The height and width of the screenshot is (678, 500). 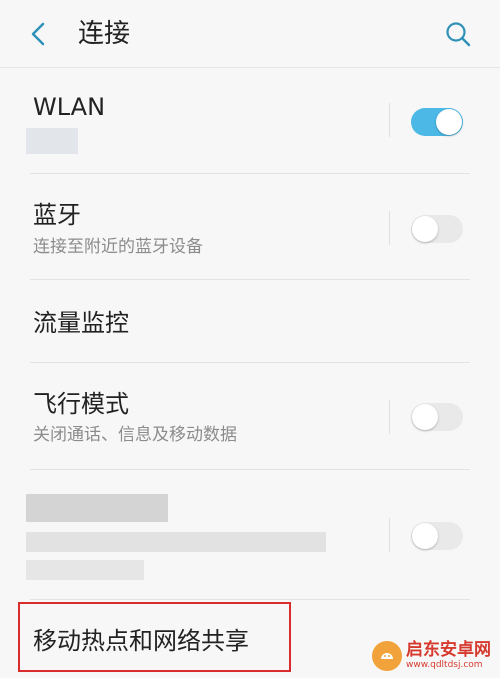 I want to click on highlight-box, so click(x=154, y=637).